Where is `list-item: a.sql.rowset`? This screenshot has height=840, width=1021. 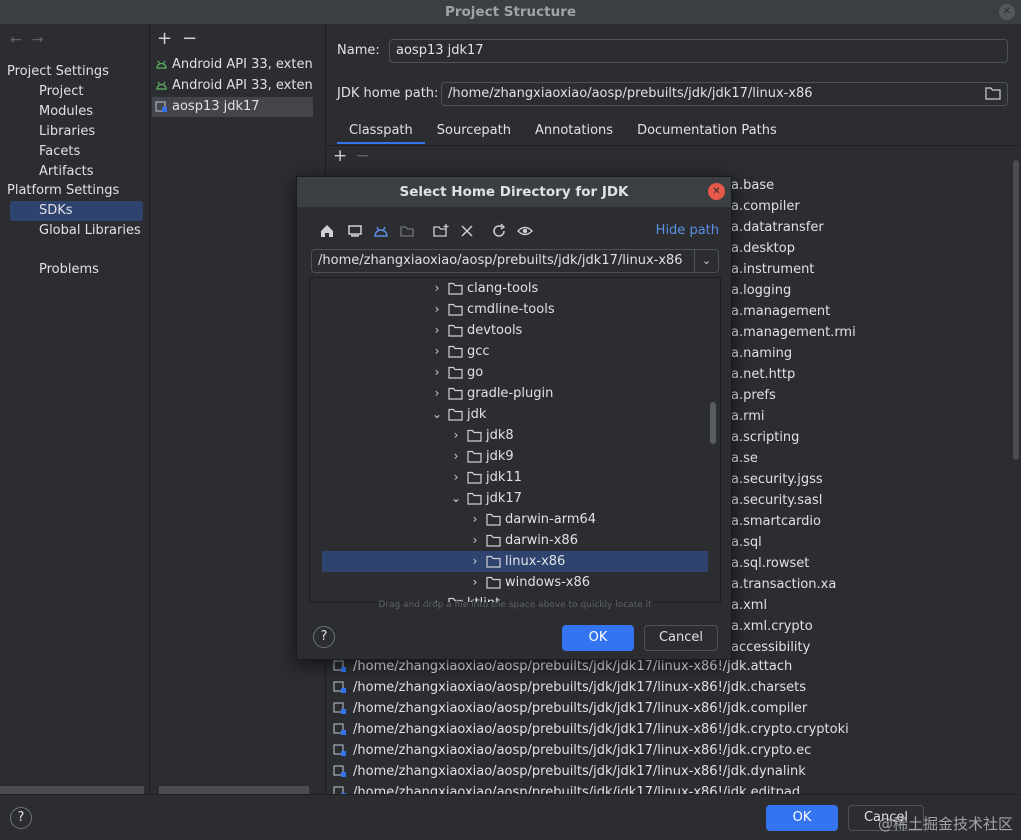 list-item: a.sql.rowset is located at coordinates (793, 563).